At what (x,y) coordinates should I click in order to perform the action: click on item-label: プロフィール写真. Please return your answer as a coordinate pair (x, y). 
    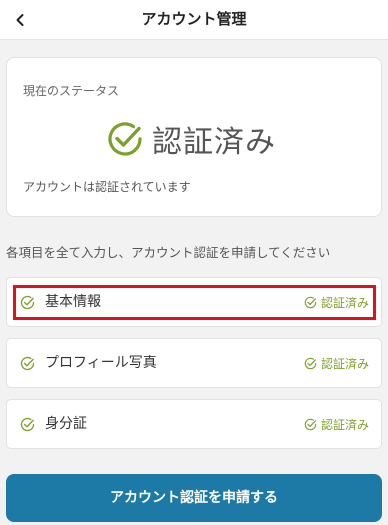
    Looking at the image, I should click on (101, 363).